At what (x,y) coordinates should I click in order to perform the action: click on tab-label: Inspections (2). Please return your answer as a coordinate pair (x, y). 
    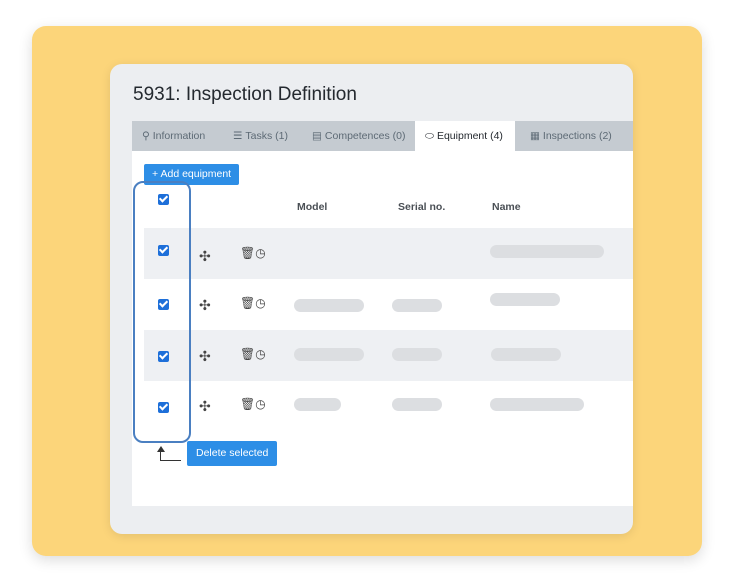
    Looking at the image, I should click on (577, 136).